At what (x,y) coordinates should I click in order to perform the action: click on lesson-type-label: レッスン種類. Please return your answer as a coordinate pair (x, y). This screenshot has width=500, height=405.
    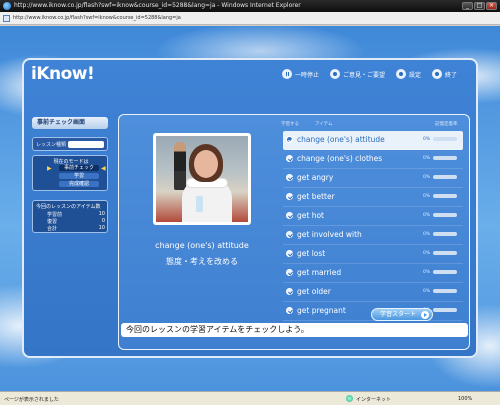
    Looking at the image, I should click on (51, 145).